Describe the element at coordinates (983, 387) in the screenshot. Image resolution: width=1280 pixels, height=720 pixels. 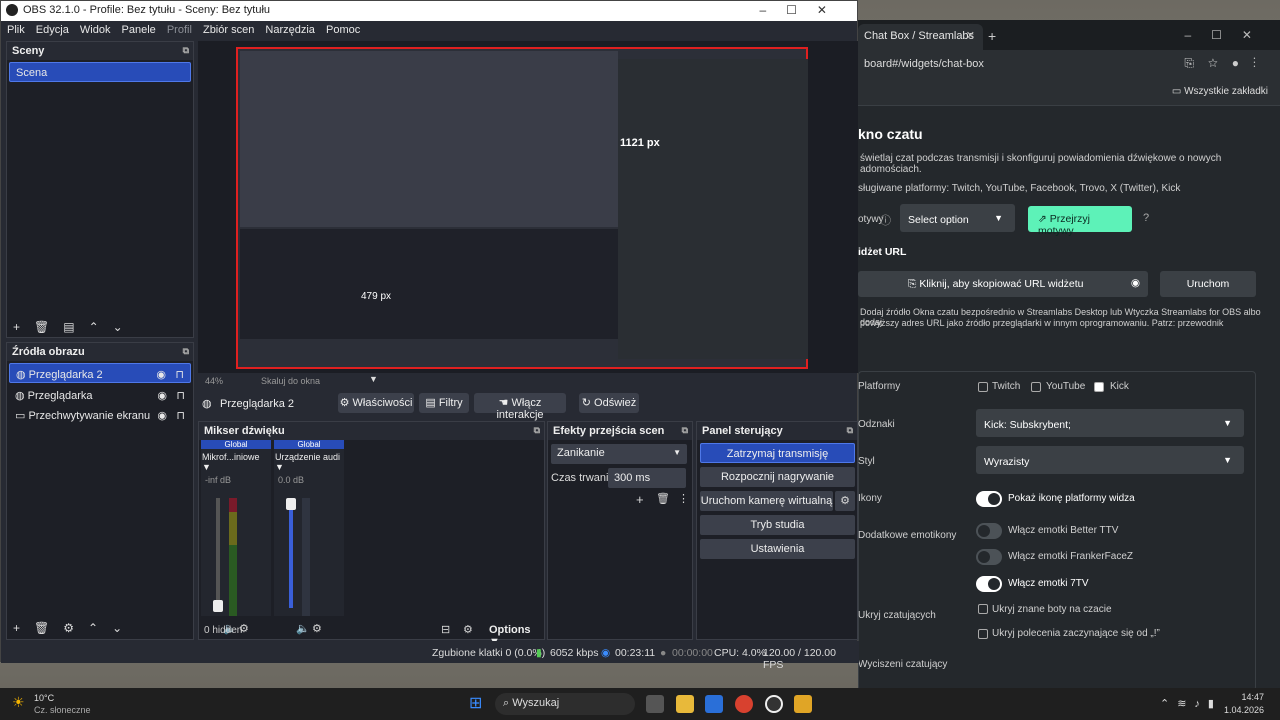
I see `twitch-checkbox` at that location.